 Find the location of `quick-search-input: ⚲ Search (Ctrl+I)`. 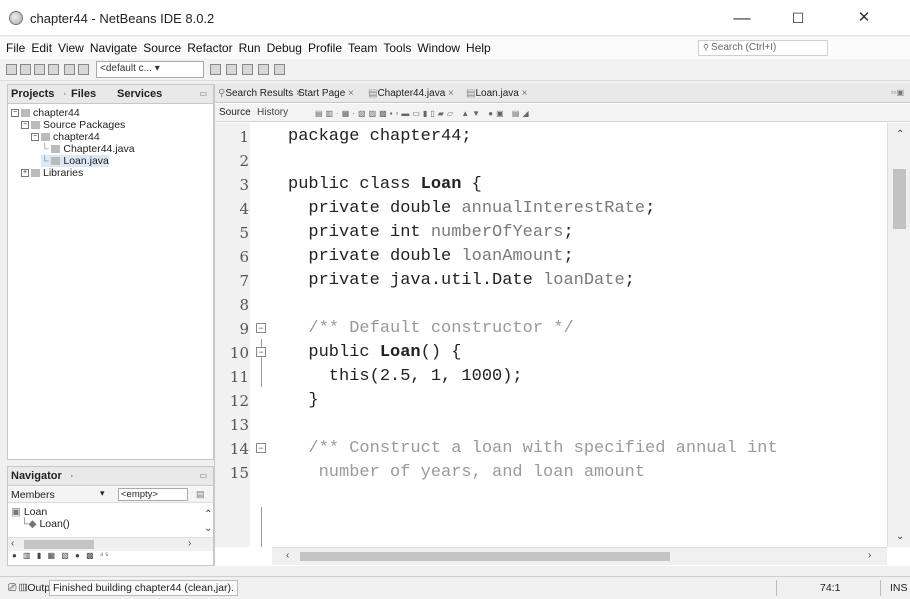

quick-search-input: ⚲ Search (Ctrl+I) is located at coordinates (763, 48).